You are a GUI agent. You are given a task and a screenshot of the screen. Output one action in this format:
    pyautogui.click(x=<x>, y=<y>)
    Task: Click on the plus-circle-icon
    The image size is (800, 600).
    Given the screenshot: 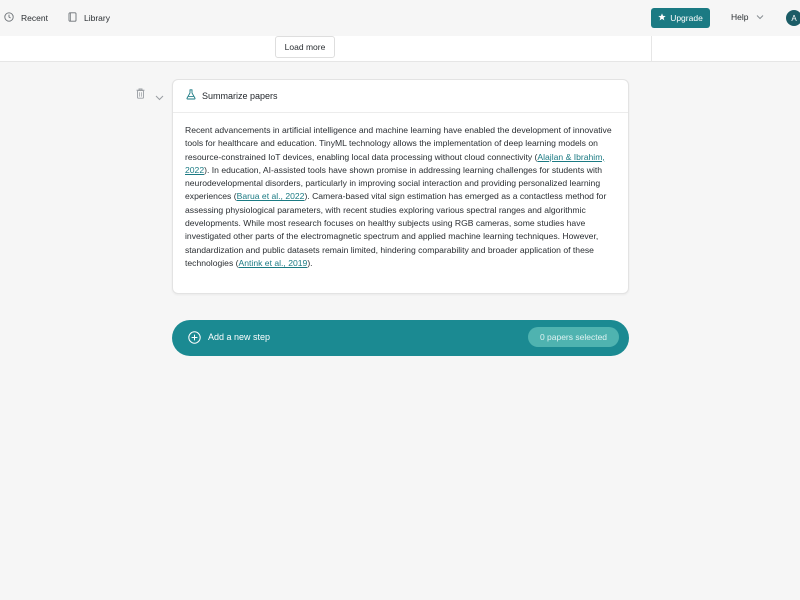 What is the action you would take?
    pyautogui.click(x=194, y=339)
    